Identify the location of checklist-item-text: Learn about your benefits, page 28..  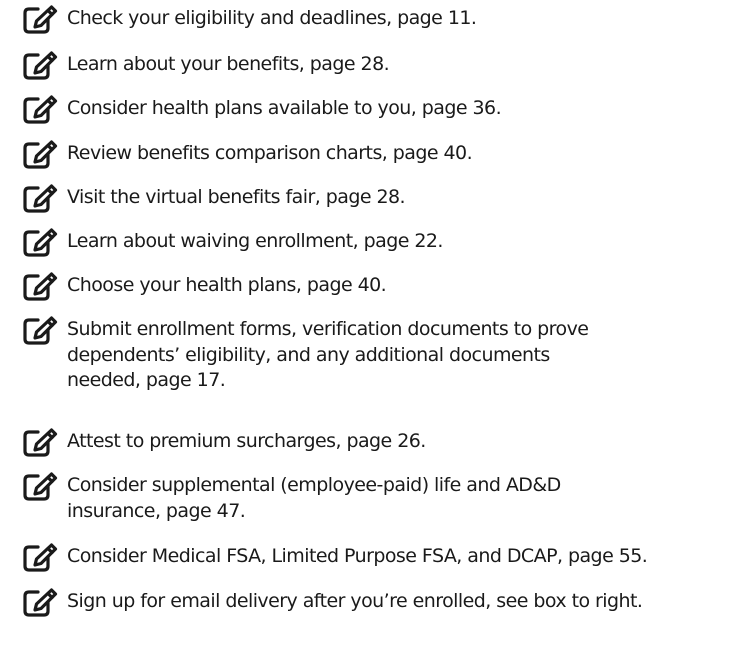
(228, 64).